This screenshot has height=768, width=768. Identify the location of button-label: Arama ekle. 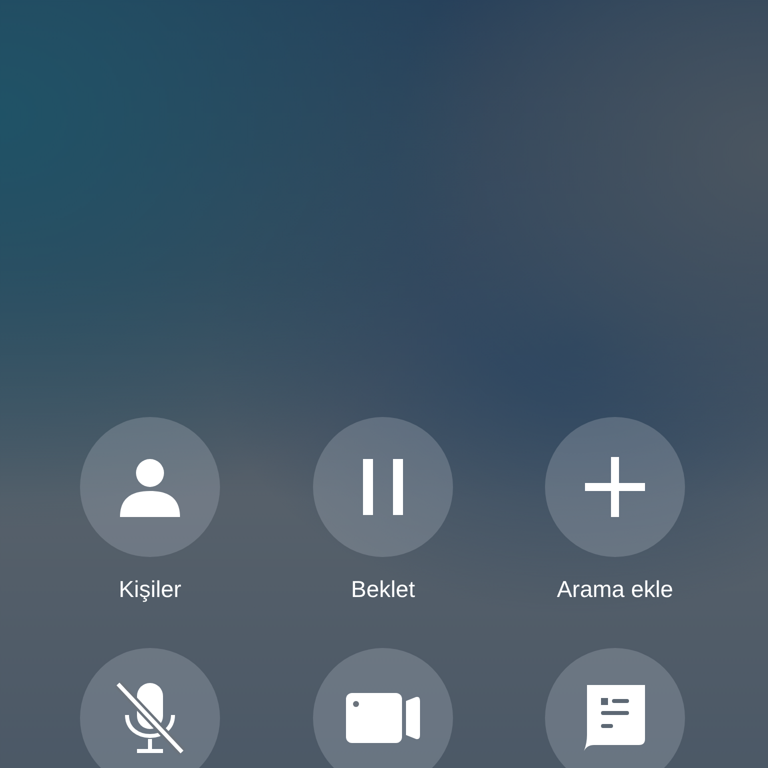
(615, 589).